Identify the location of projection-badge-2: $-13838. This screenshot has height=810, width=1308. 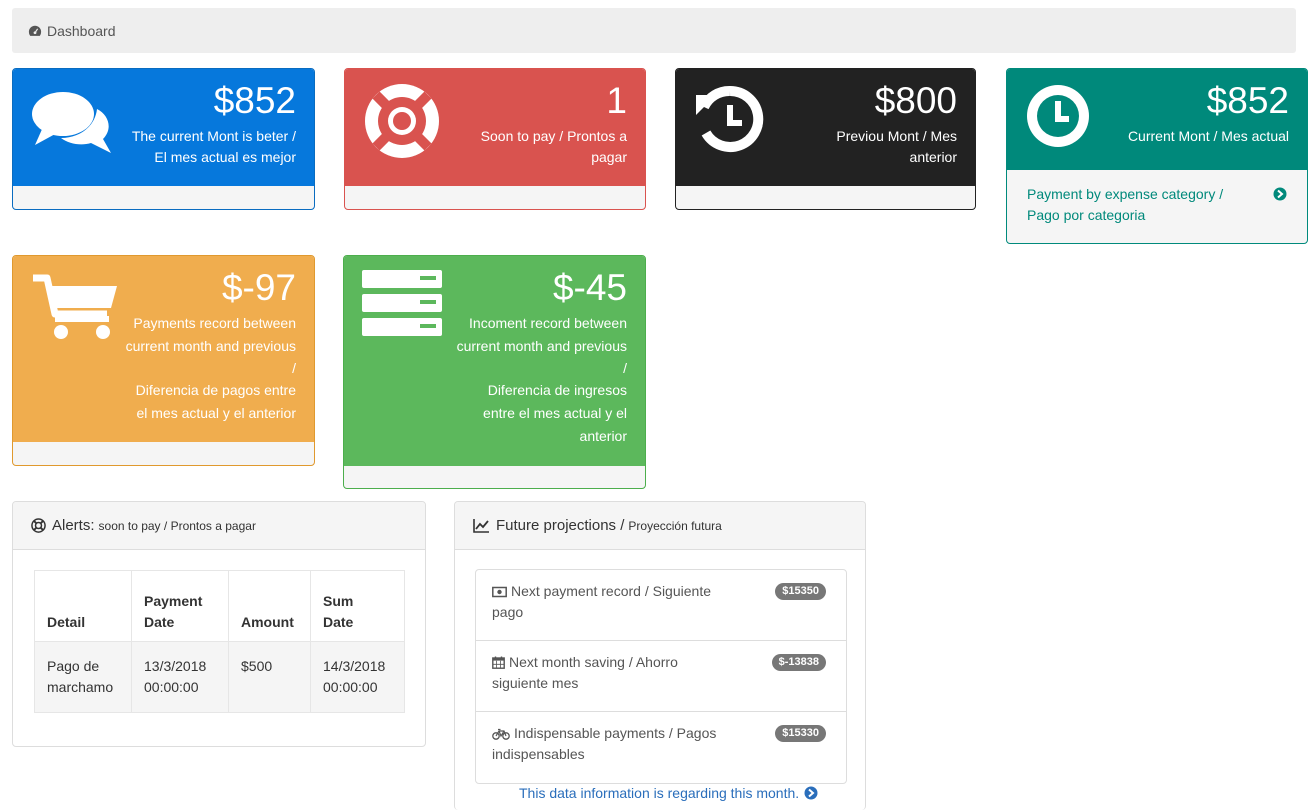
(798, 662).